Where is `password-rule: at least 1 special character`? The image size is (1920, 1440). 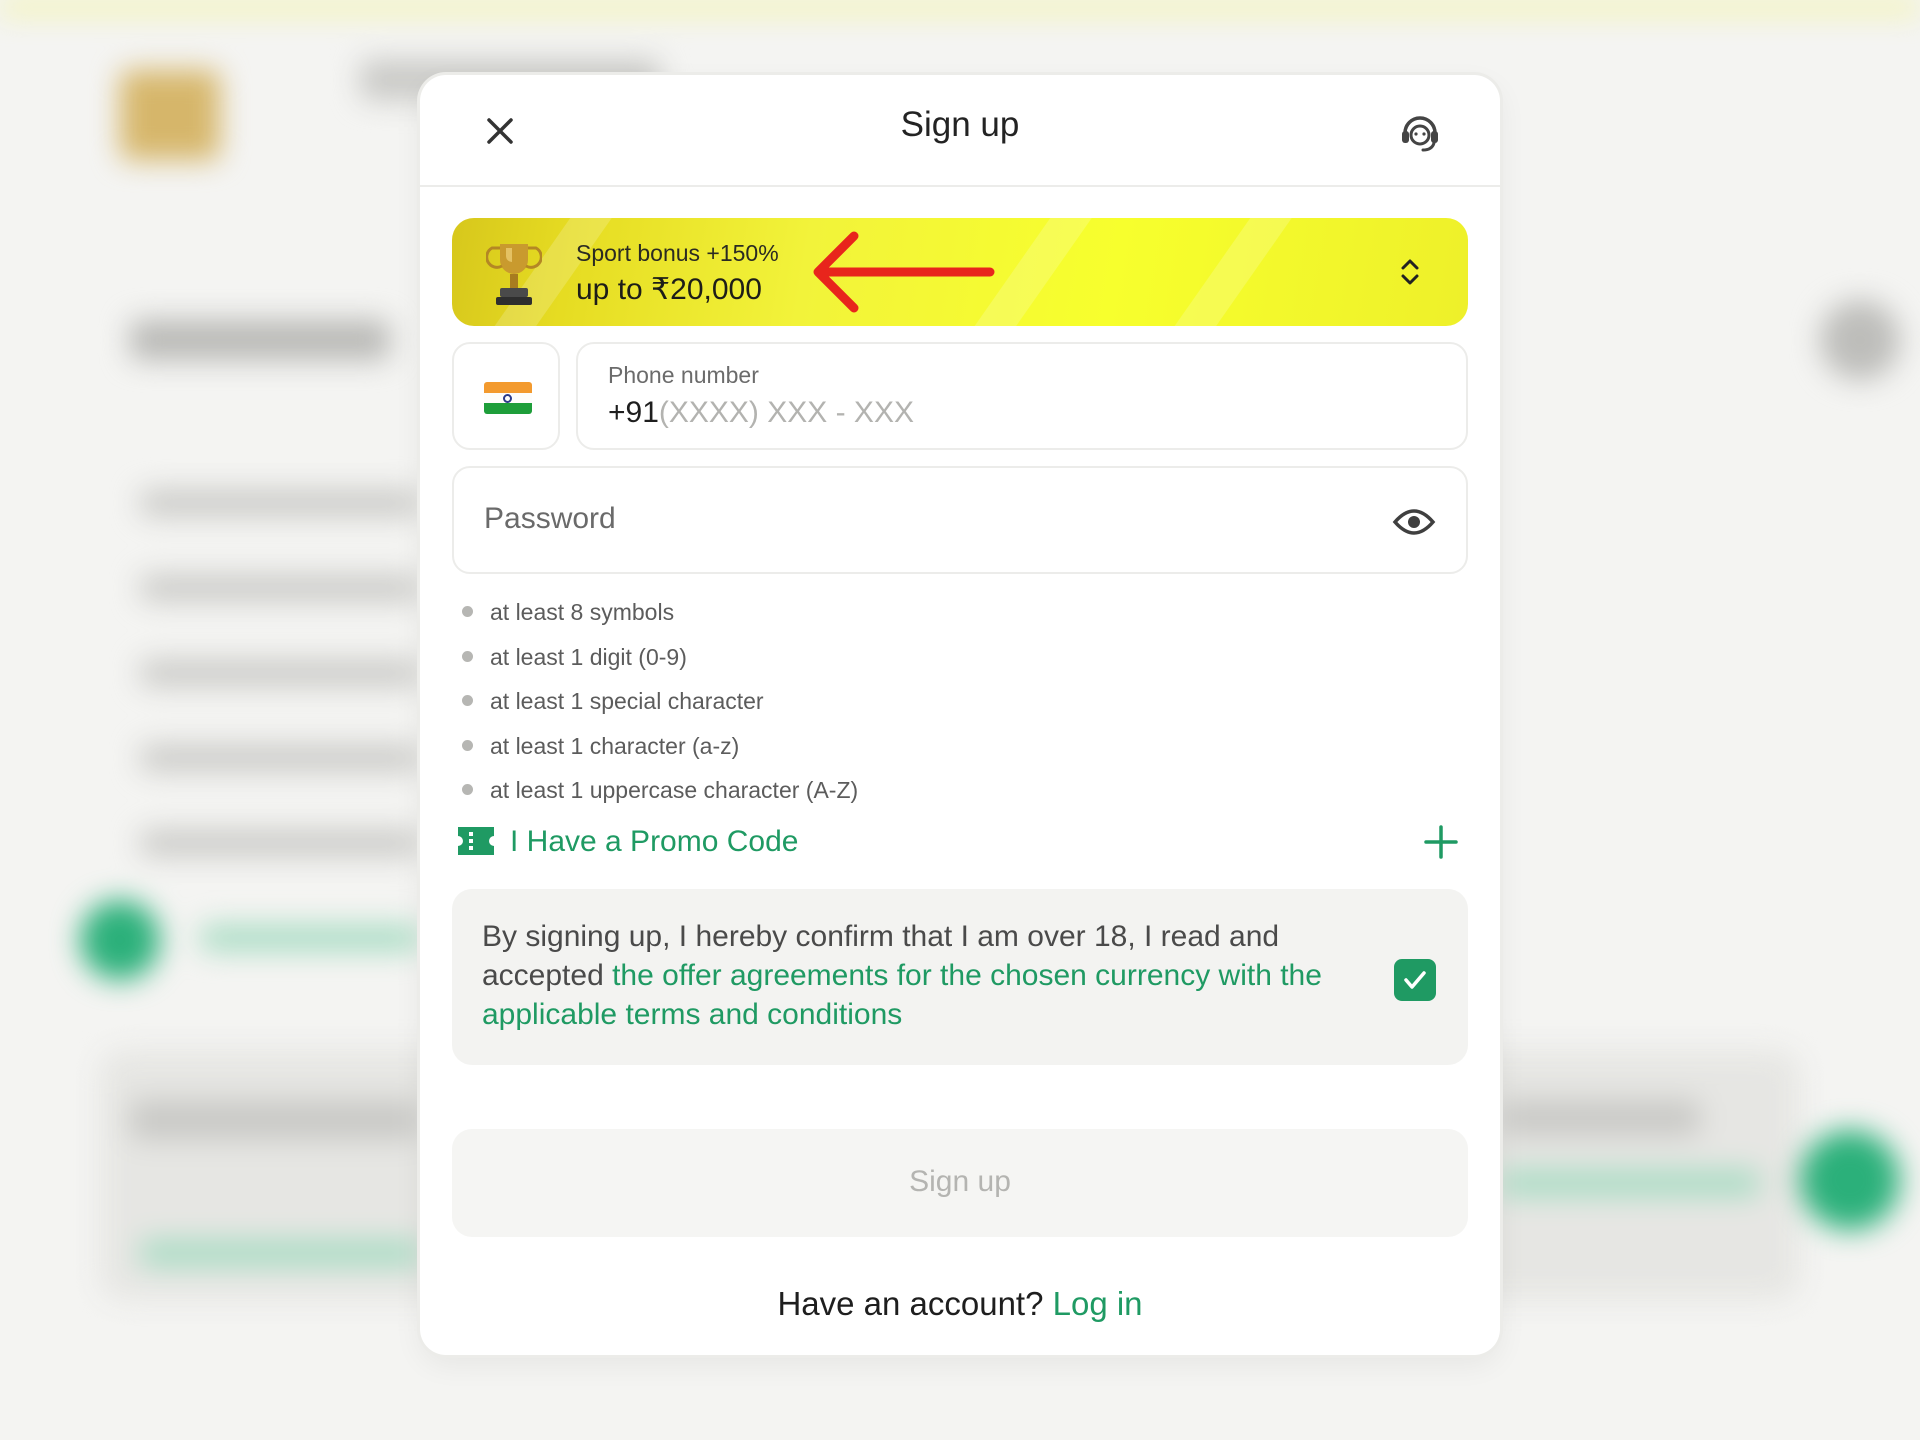 password-rule: at least 1 special character is located at coordinates (960, 701).